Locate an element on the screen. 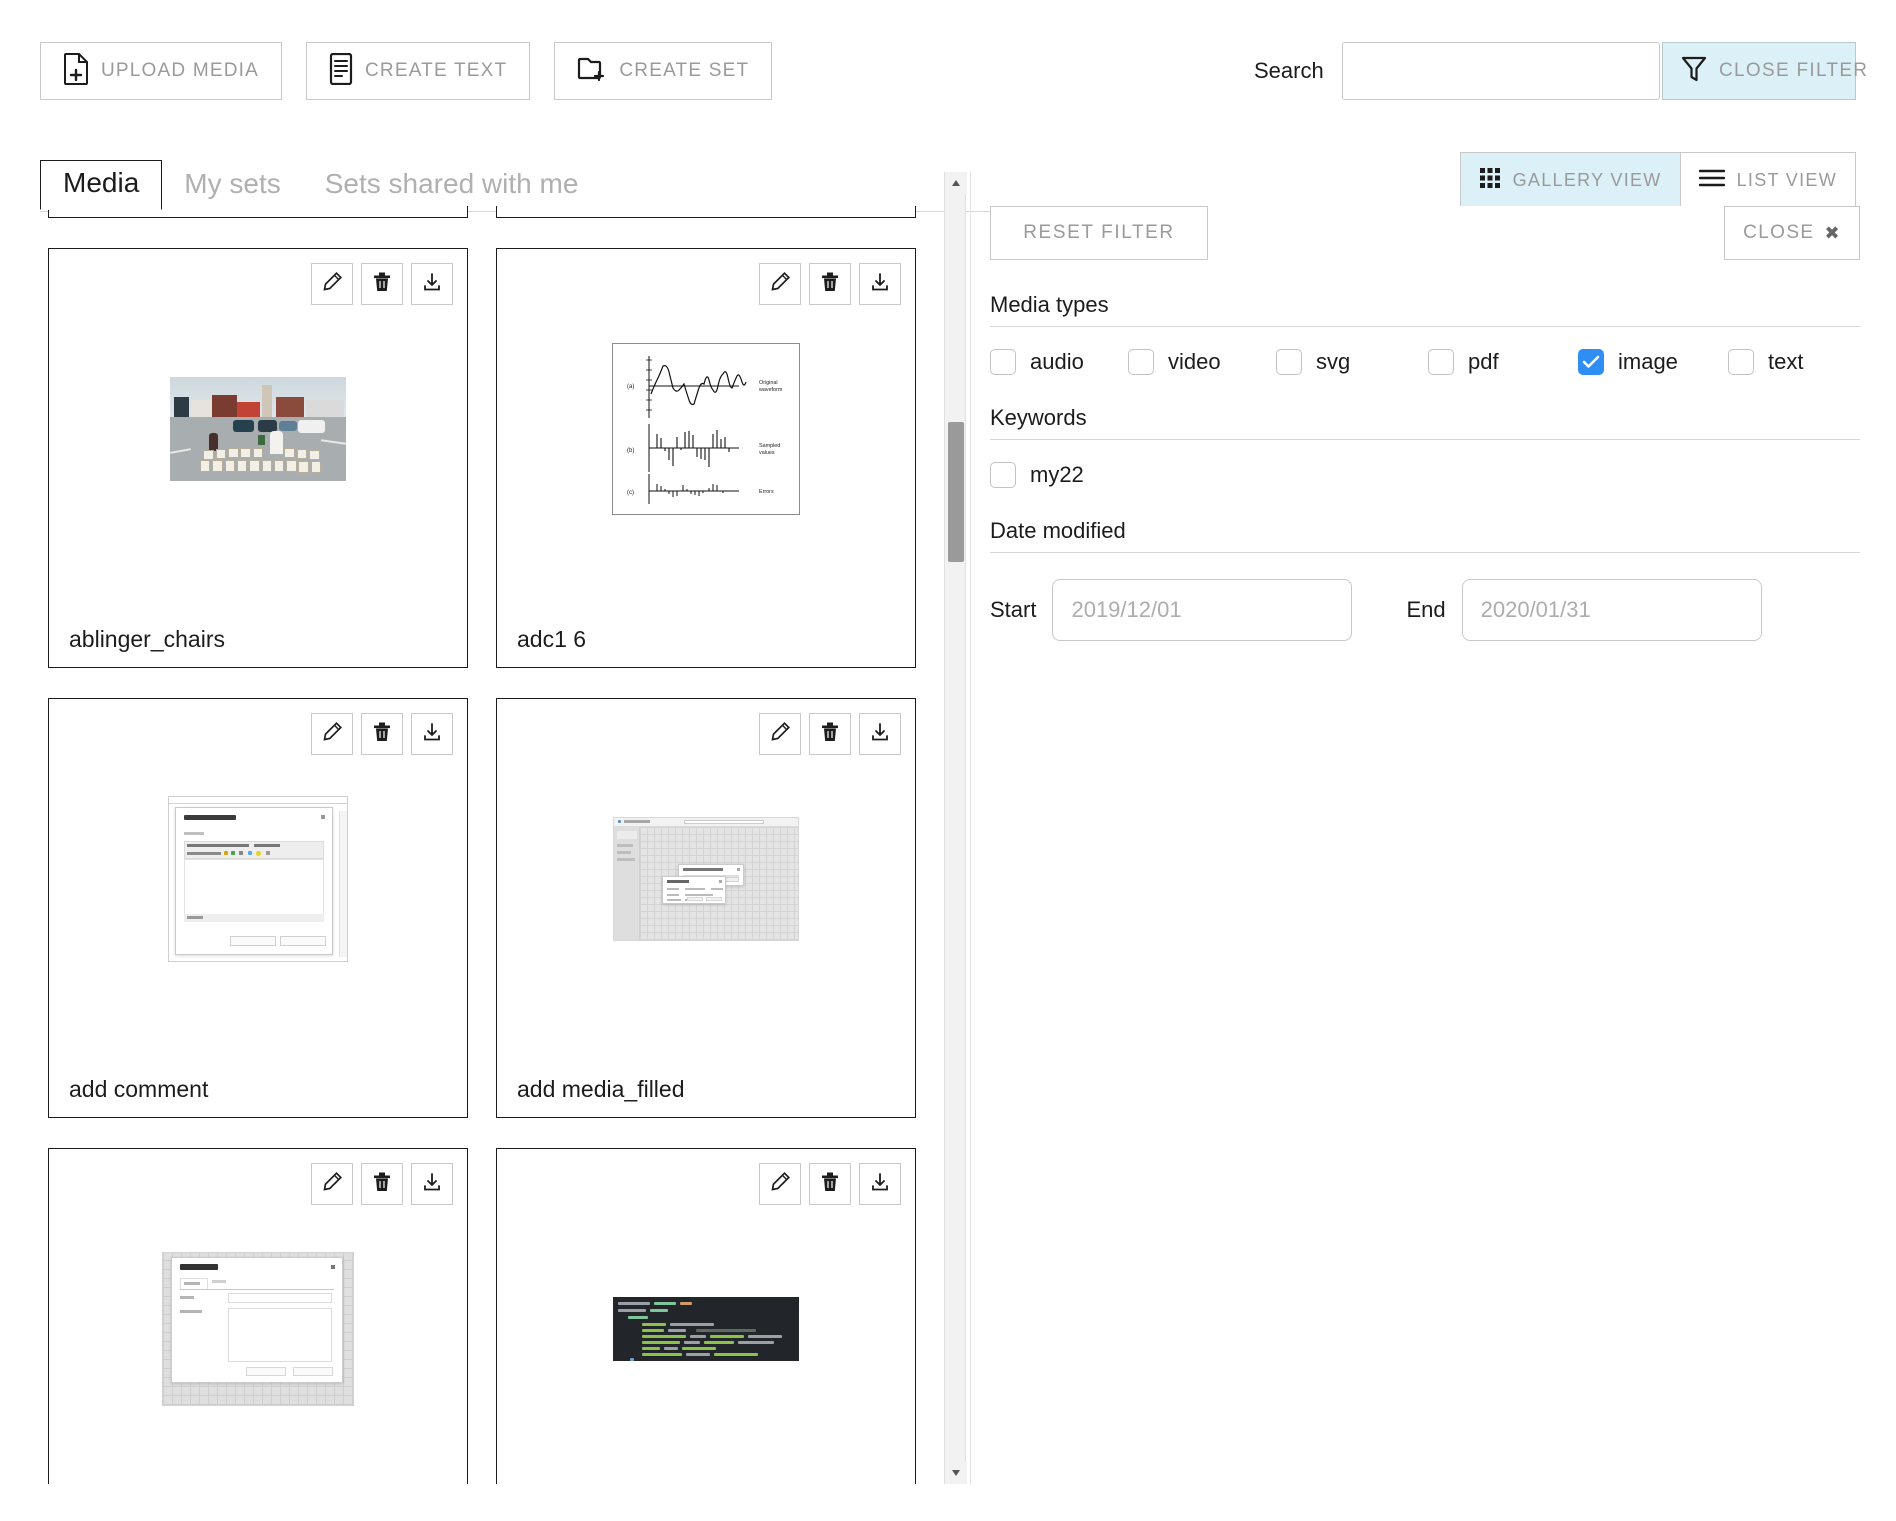 The image size is (1896, 1521). keywords-divider is located at coordinates (1425, 439).